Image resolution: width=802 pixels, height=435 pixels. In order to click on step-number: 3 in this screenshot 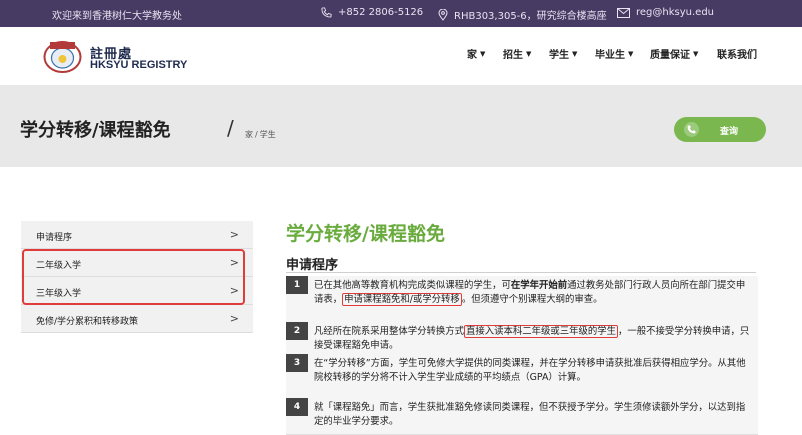, I will do `click(297, 363)`.